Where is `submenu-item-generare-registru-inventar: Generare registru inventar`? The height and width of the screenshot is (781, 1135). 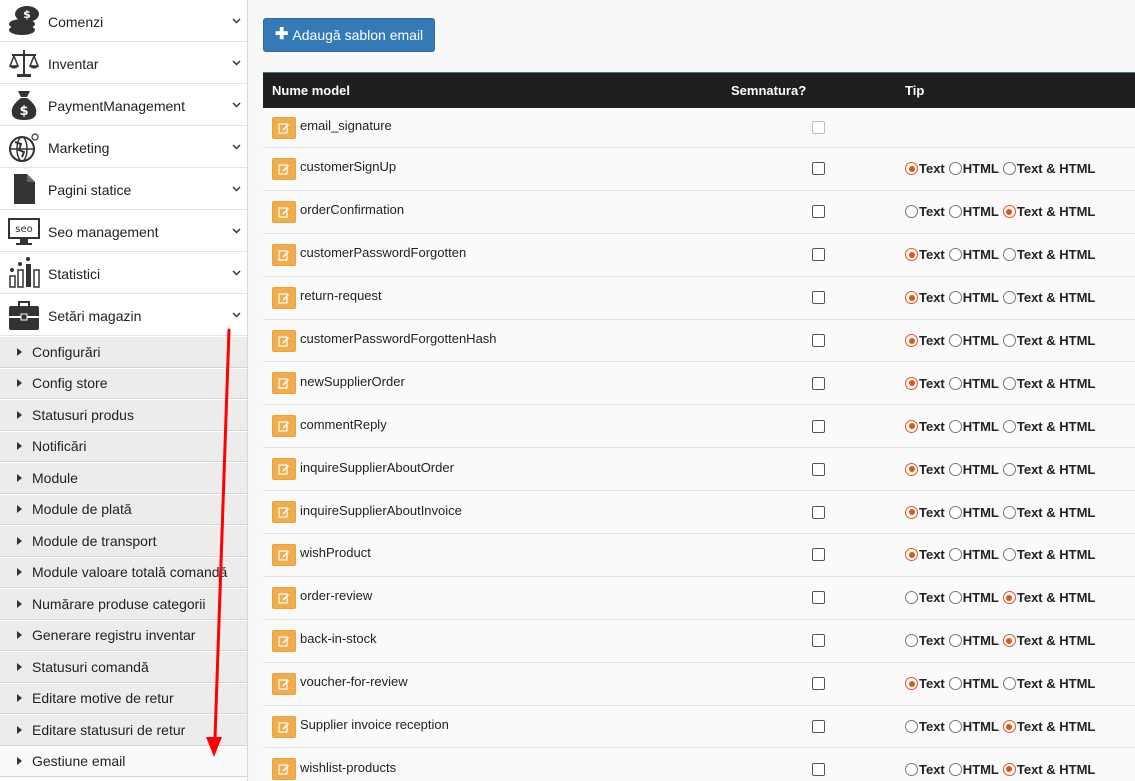 submenu-item-generare-registru-inventar: Generare registru inventar is located at coordinates (123, 635).